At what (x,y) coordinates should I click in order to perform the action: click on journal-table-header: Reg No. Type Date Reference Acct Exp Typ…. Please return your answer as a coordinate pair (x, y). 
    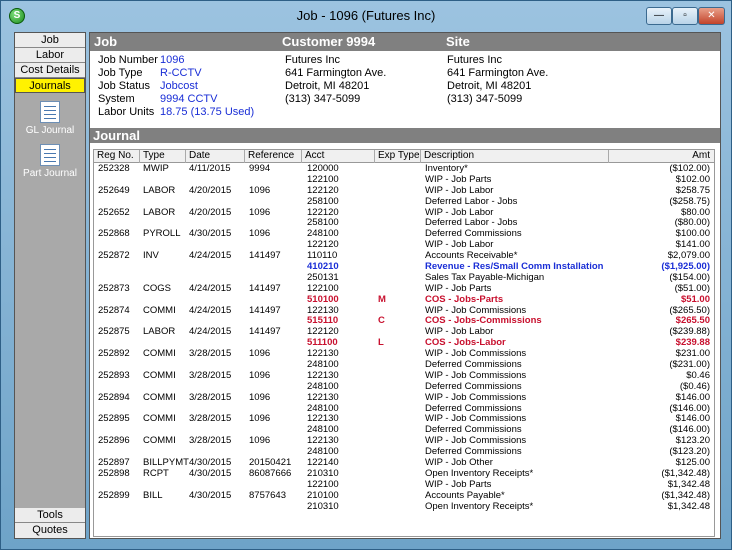
    Looking at the image, I should click on (404, 156).